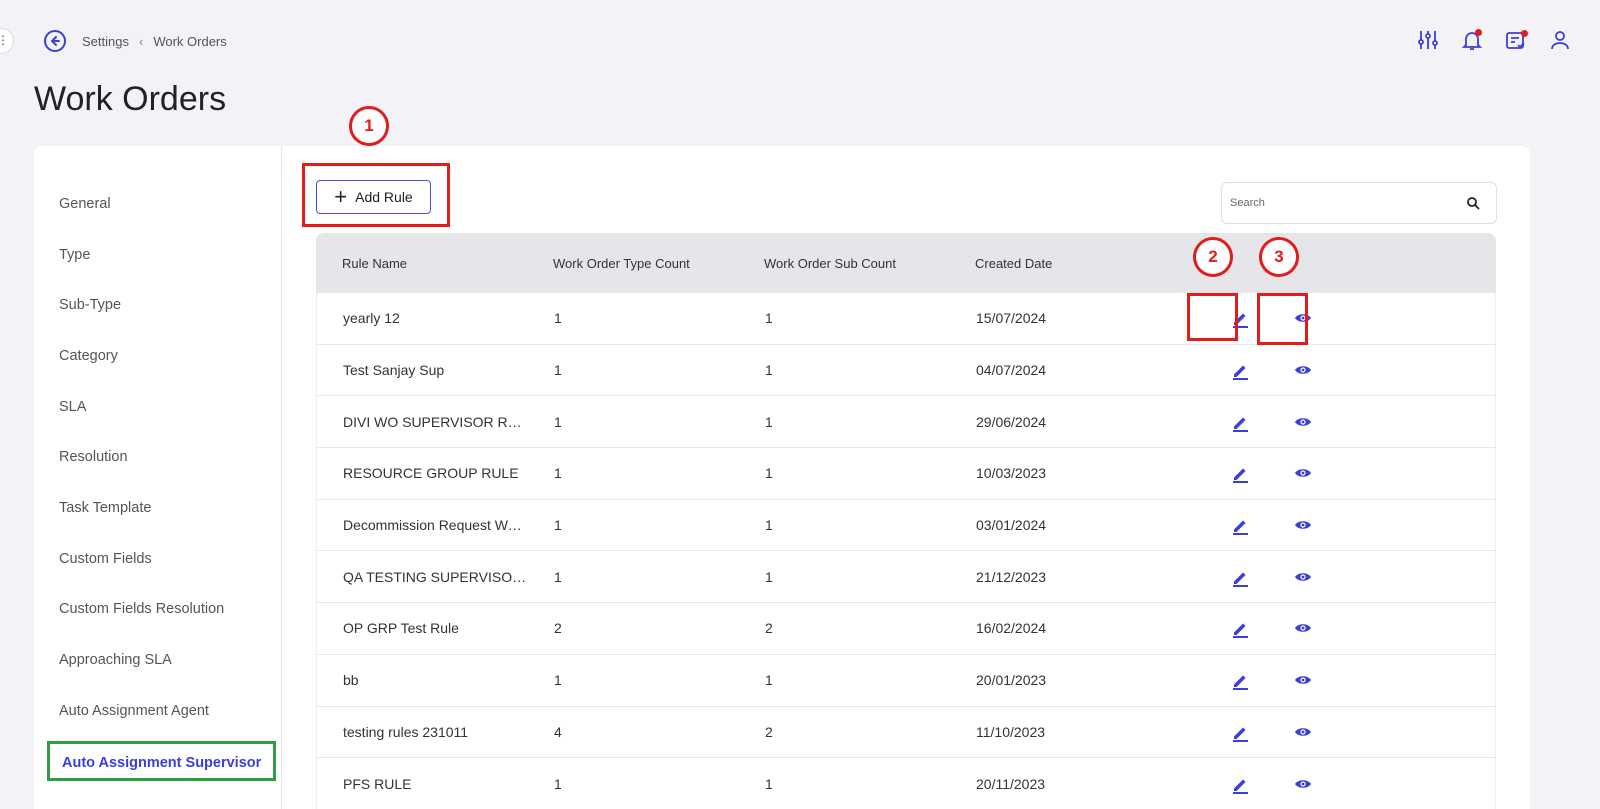 This screenshot has height=809, width=1600. Describe the element at coordinates (1428, 40) in the screenshot. I see `filter-sliders-icon` at that location.